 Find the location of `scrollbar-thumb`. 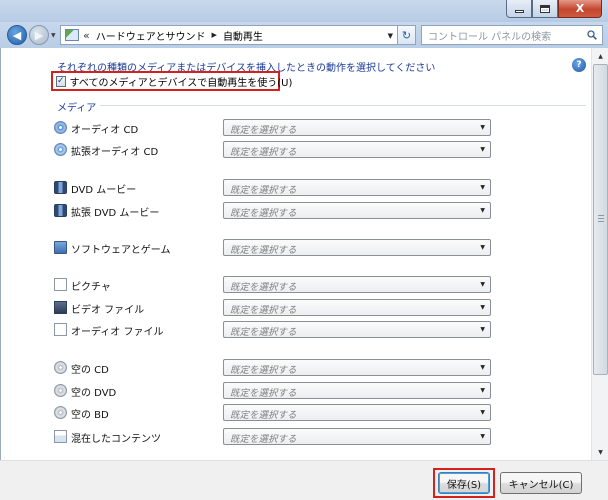

scrollbar-thumb is located at coordinates (600, 219).